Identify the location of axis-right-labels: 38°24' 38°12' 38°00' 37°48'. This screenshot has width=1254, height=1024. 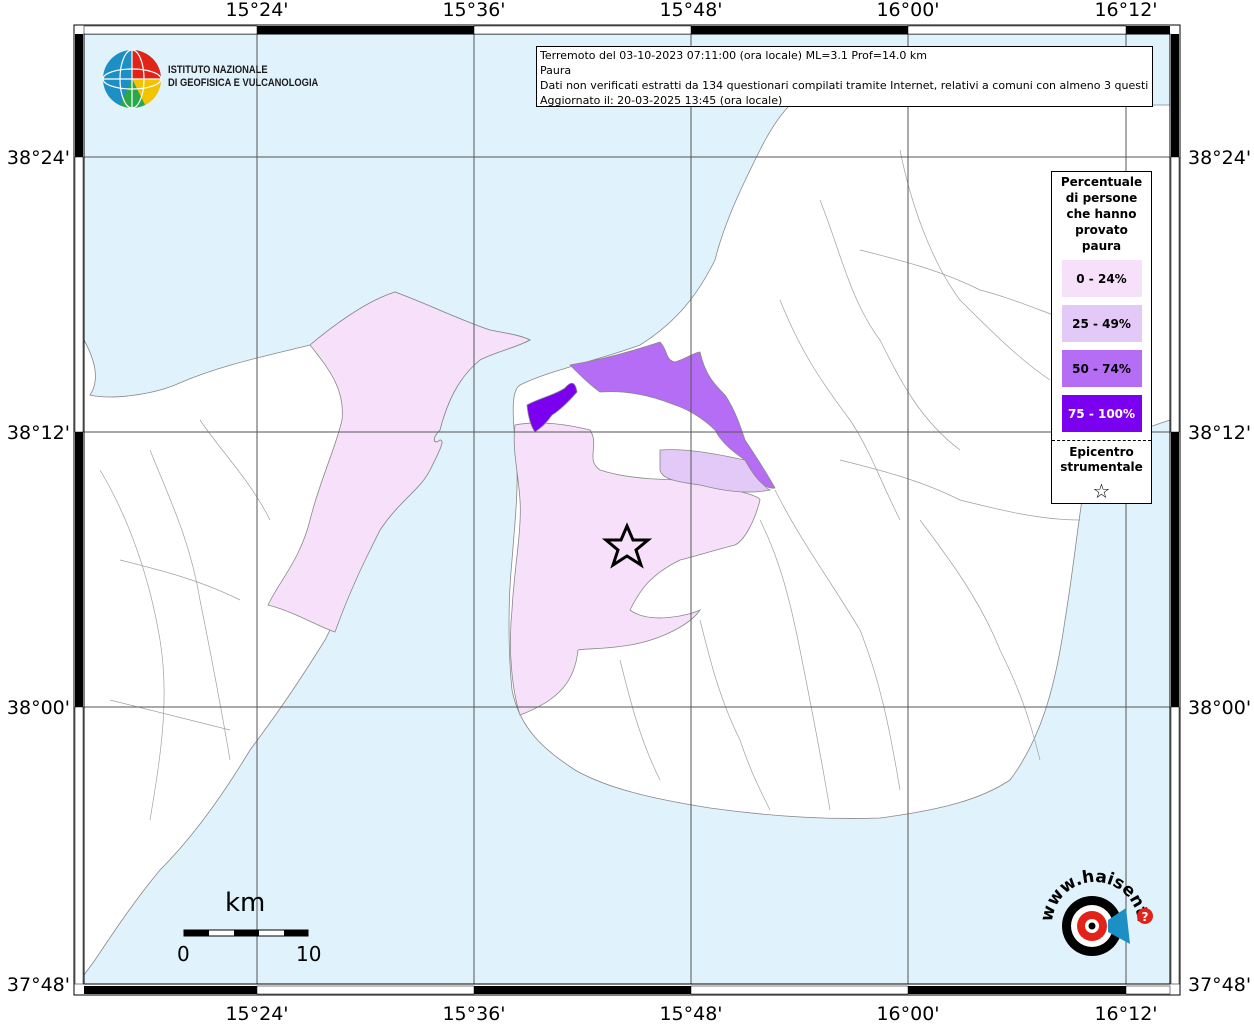
(1219, 571).